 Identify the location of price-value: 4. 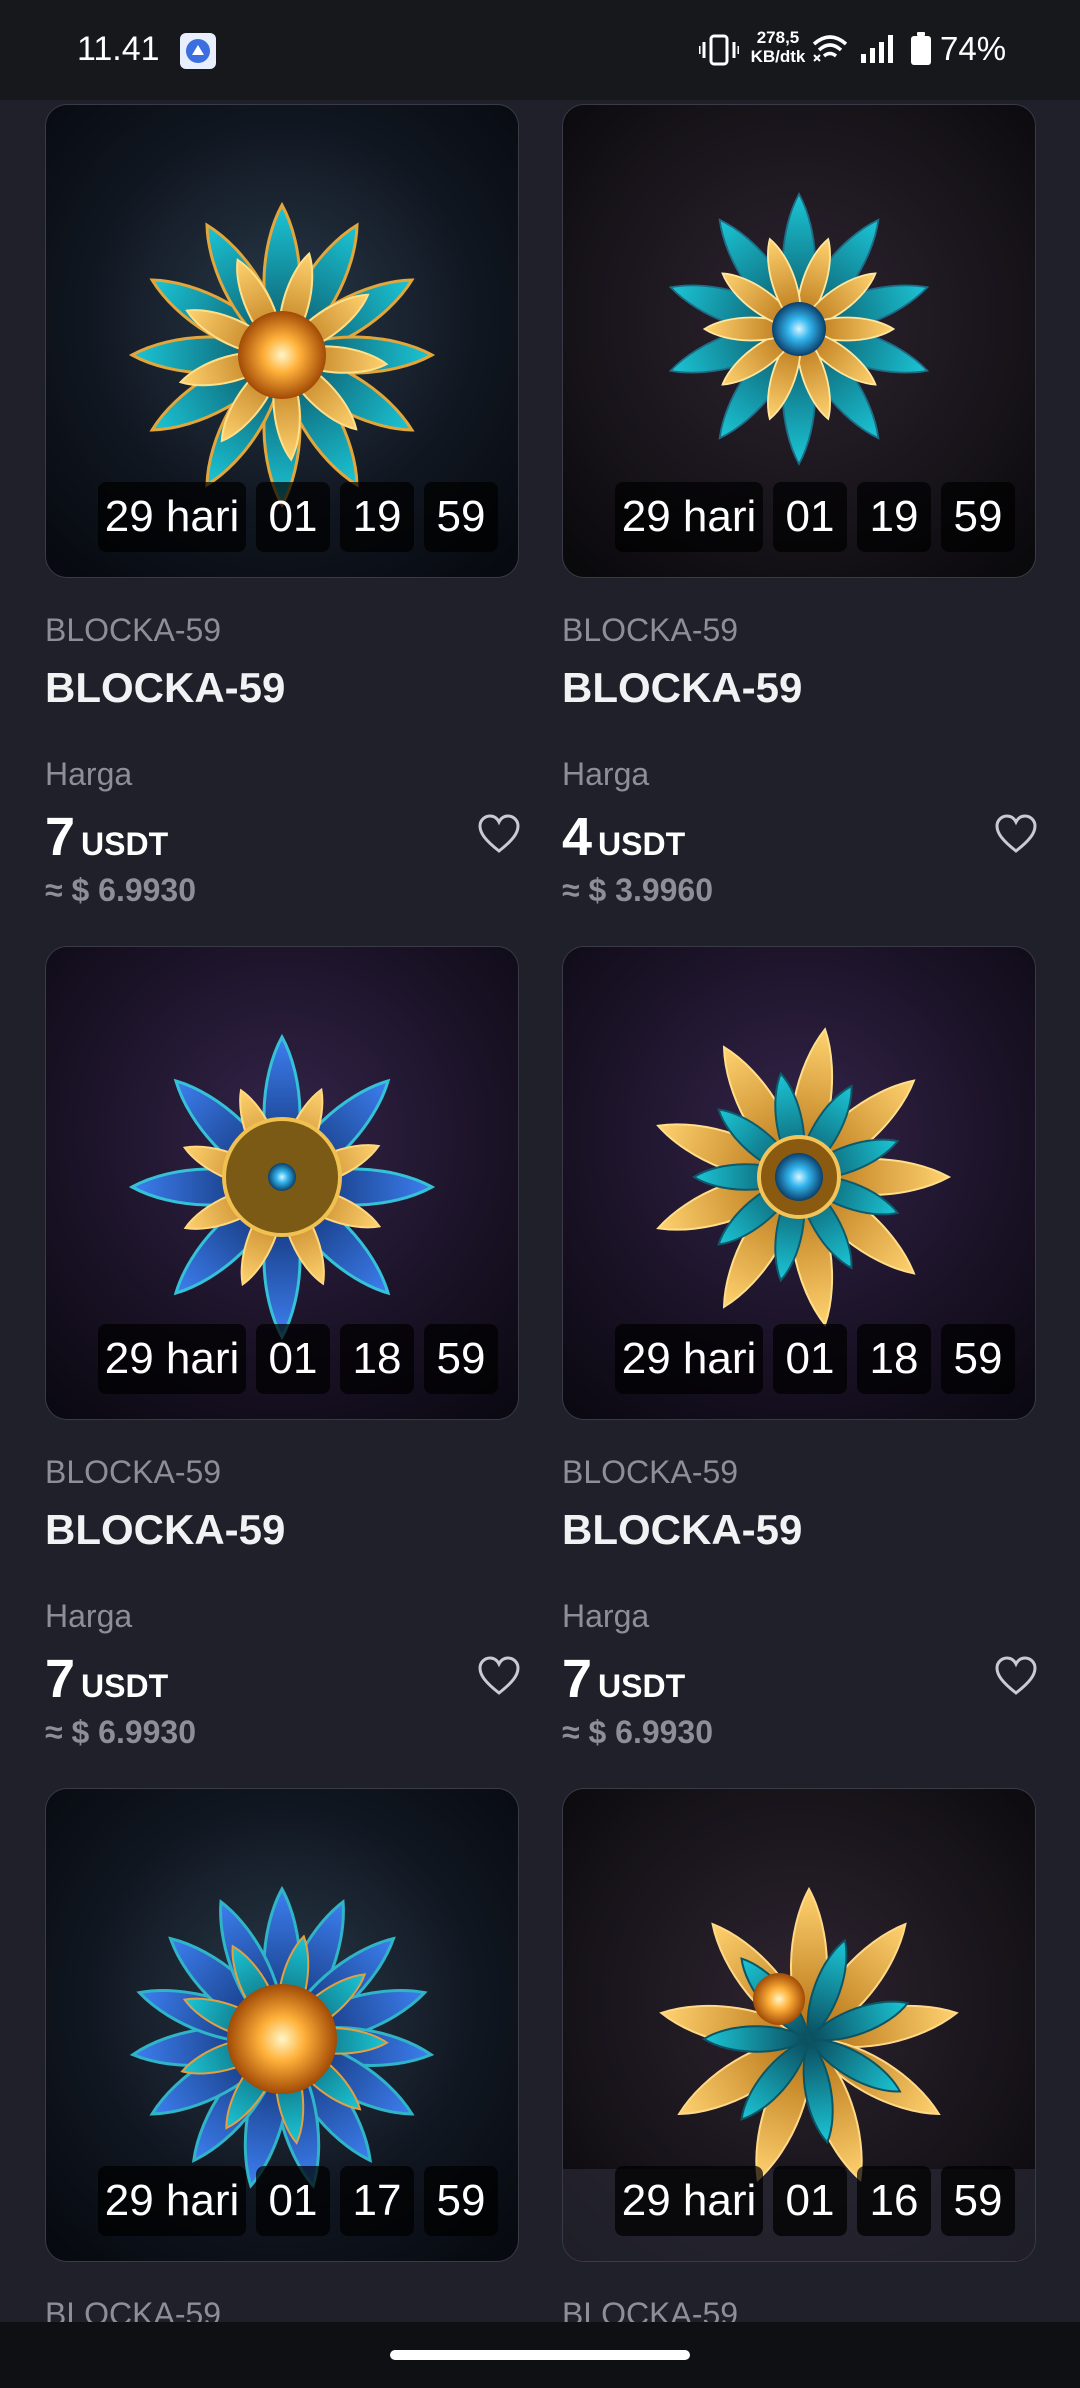
(577, 837).